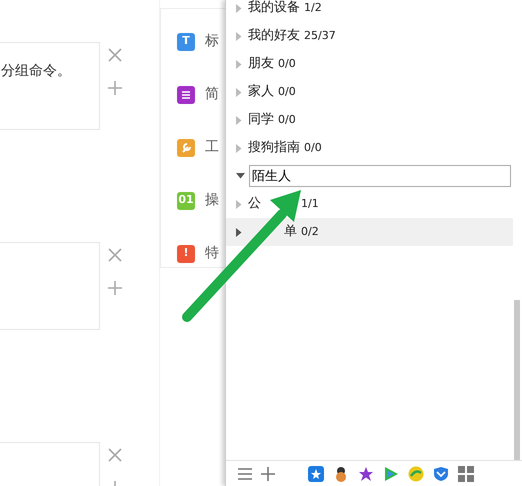  I want to click on editor-block: 分组命令。, so click(50, 86).